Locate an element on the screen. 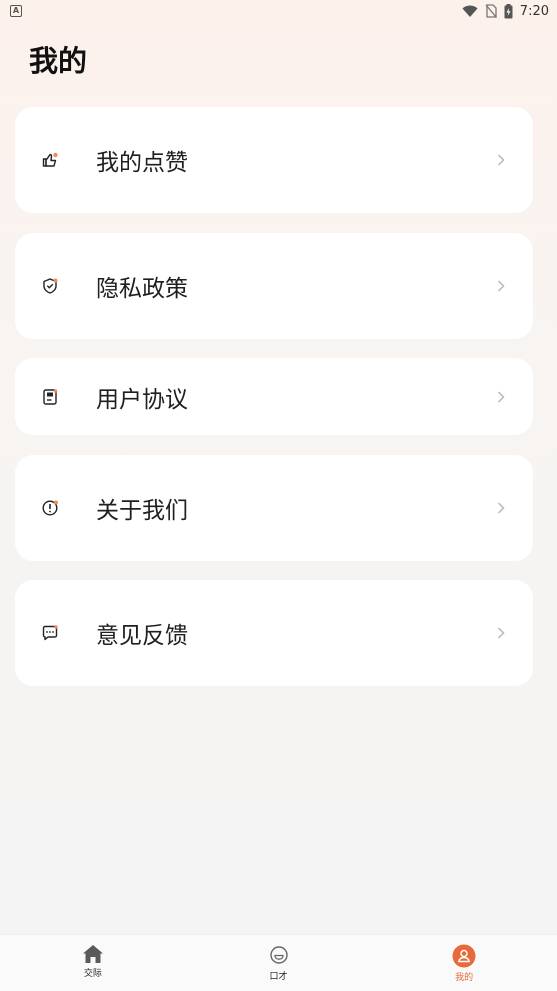 The image size is (557, 991). menu-item-privacy-policy: 隐私政策 is located at coordinates (274, 286).